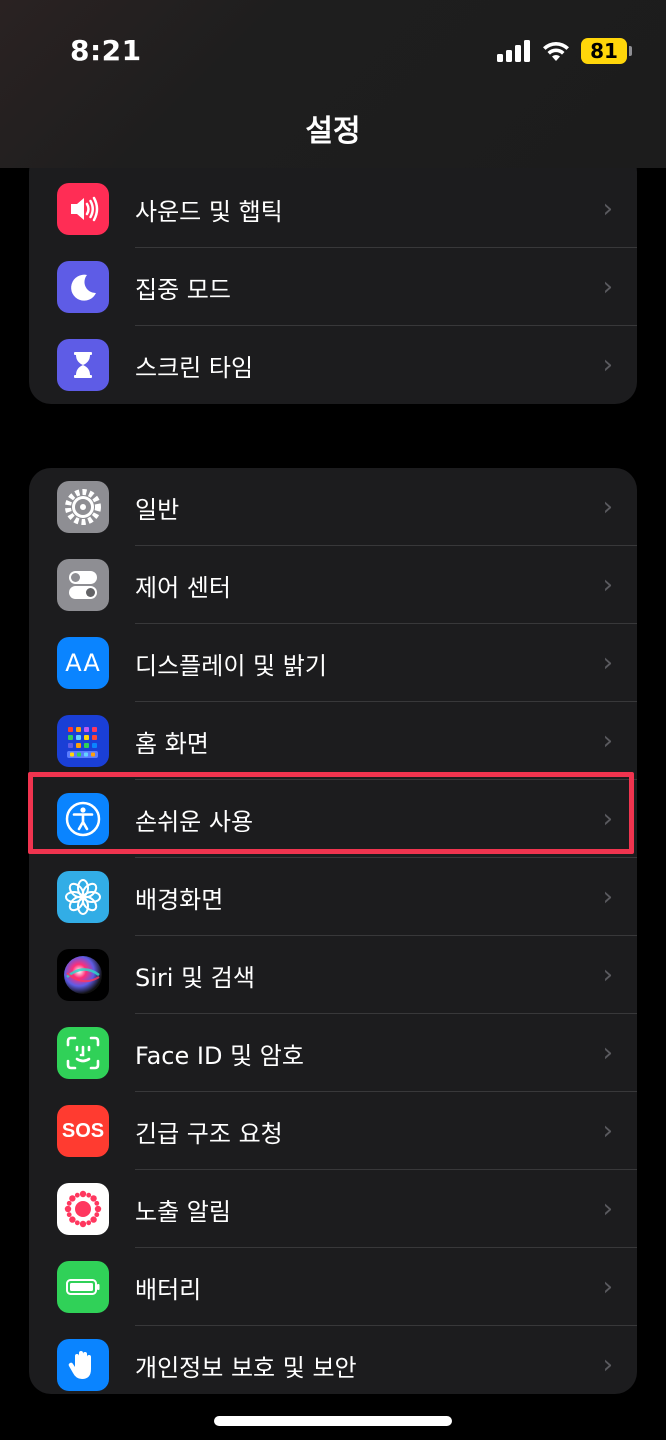  I want to click on battery-icon, so click(83, 1287).